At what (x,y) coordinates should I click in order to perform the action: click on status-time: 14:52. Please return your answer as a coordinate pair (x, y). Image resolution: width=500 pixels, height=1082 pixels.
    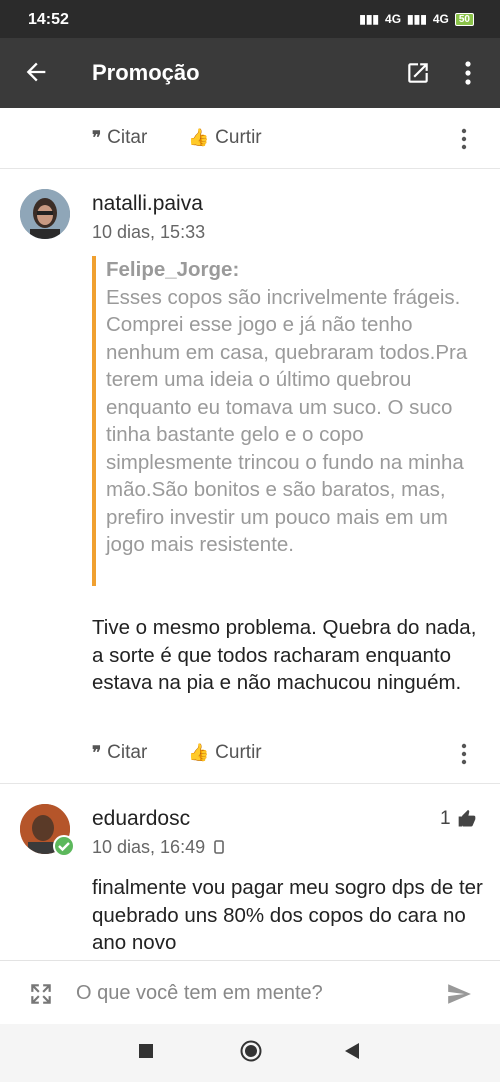
    Looking at the image, I should click on (48, 19).